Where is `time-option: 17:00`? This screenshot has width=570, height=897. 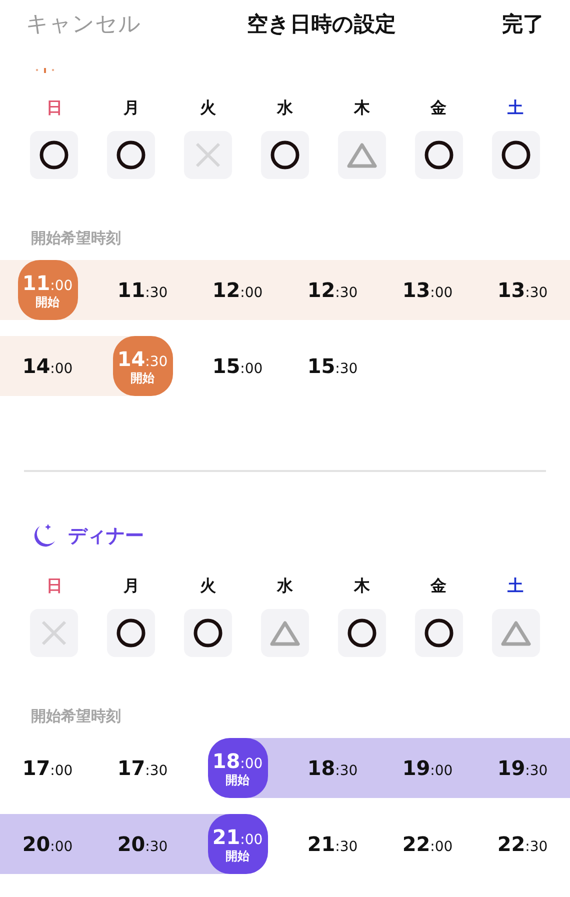
time-option: 17:00 is located at coordinates (47, 768).